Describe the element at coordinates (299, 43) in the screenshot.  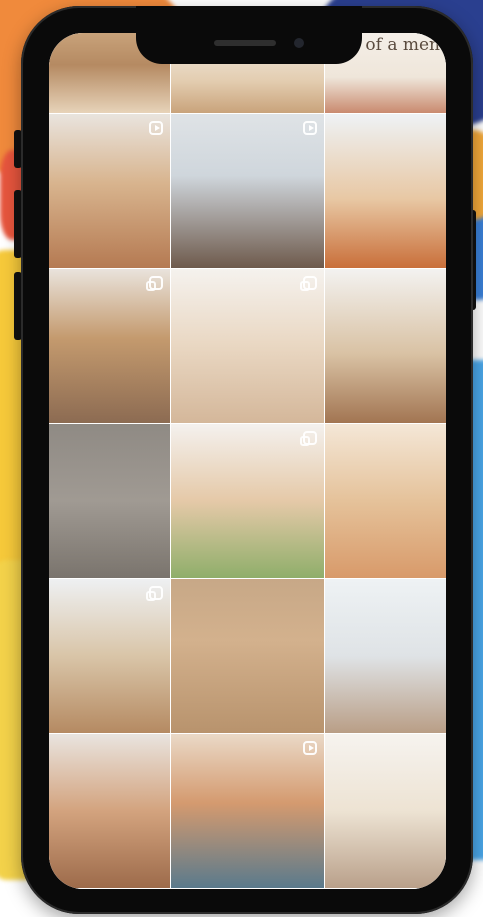
I see `front-camera` at that location.